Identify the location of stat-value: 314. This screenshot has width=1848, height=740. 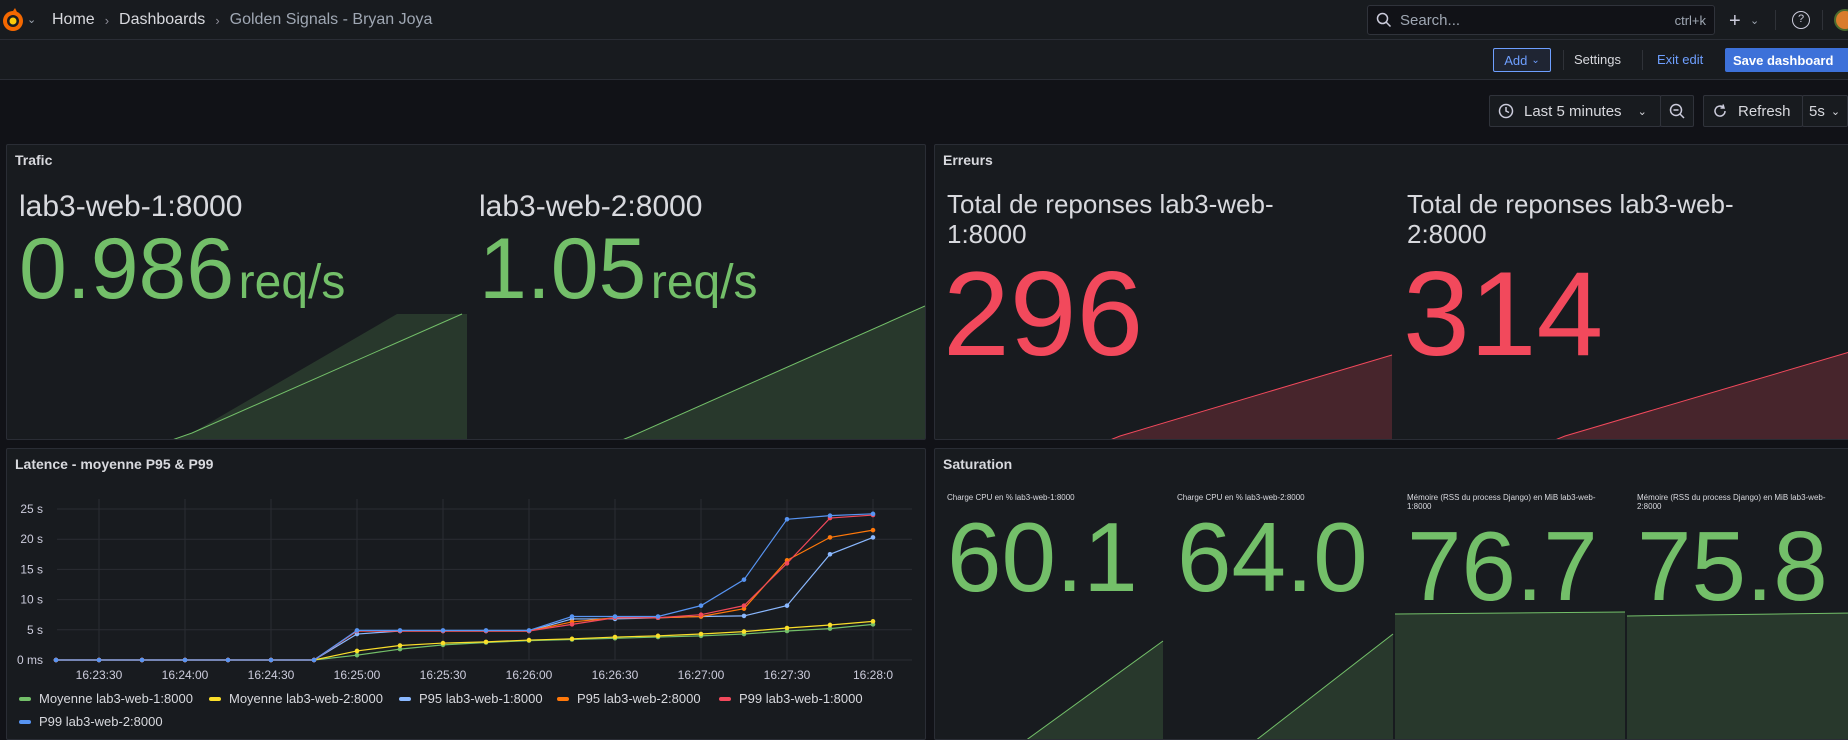
(1503, 314).